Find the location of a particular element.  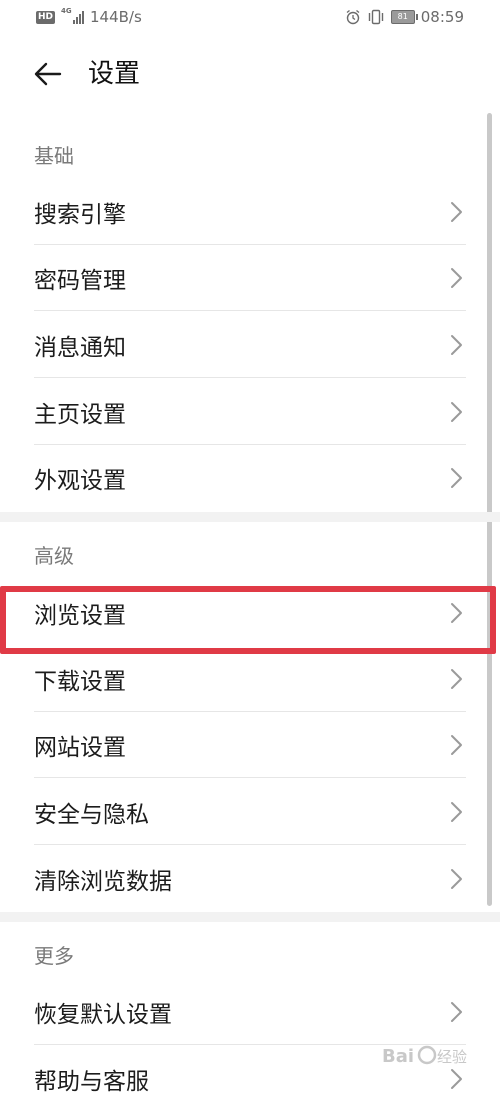

settings-item-downloads: 下载设置 is located at coordinates (250, 679).